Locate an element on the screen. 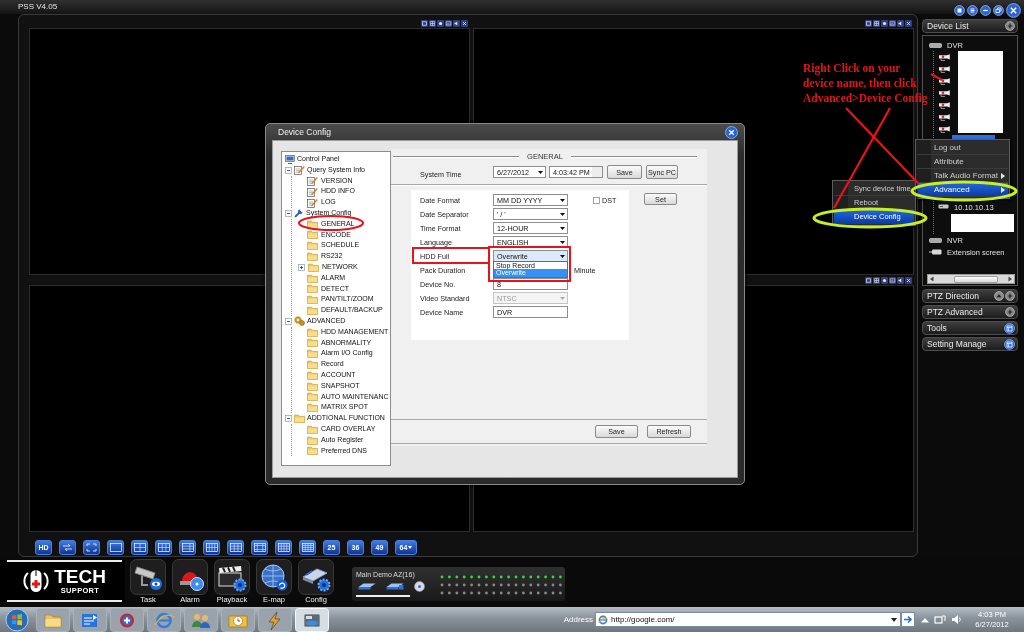 The height and width of the screenshot is (632, 1024). logo-title: TECH is located at coordinates (80, 576).